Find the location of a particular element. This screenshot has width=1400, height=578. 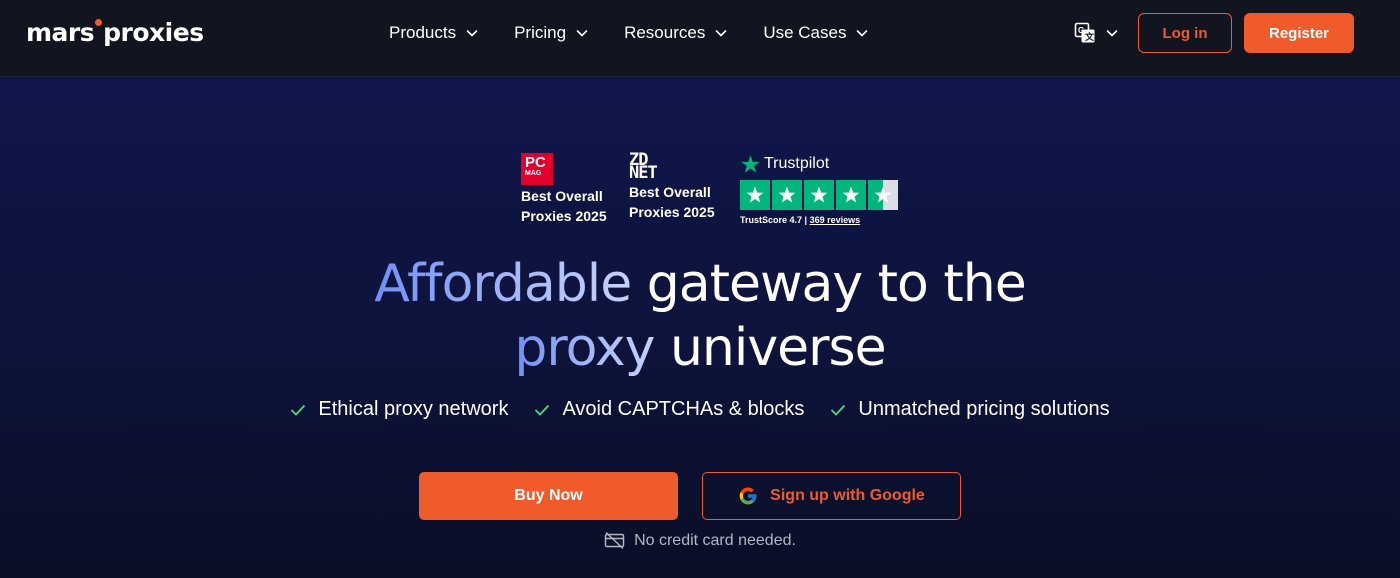

trustpilot-star-icon is located at coordinates (750, 163).